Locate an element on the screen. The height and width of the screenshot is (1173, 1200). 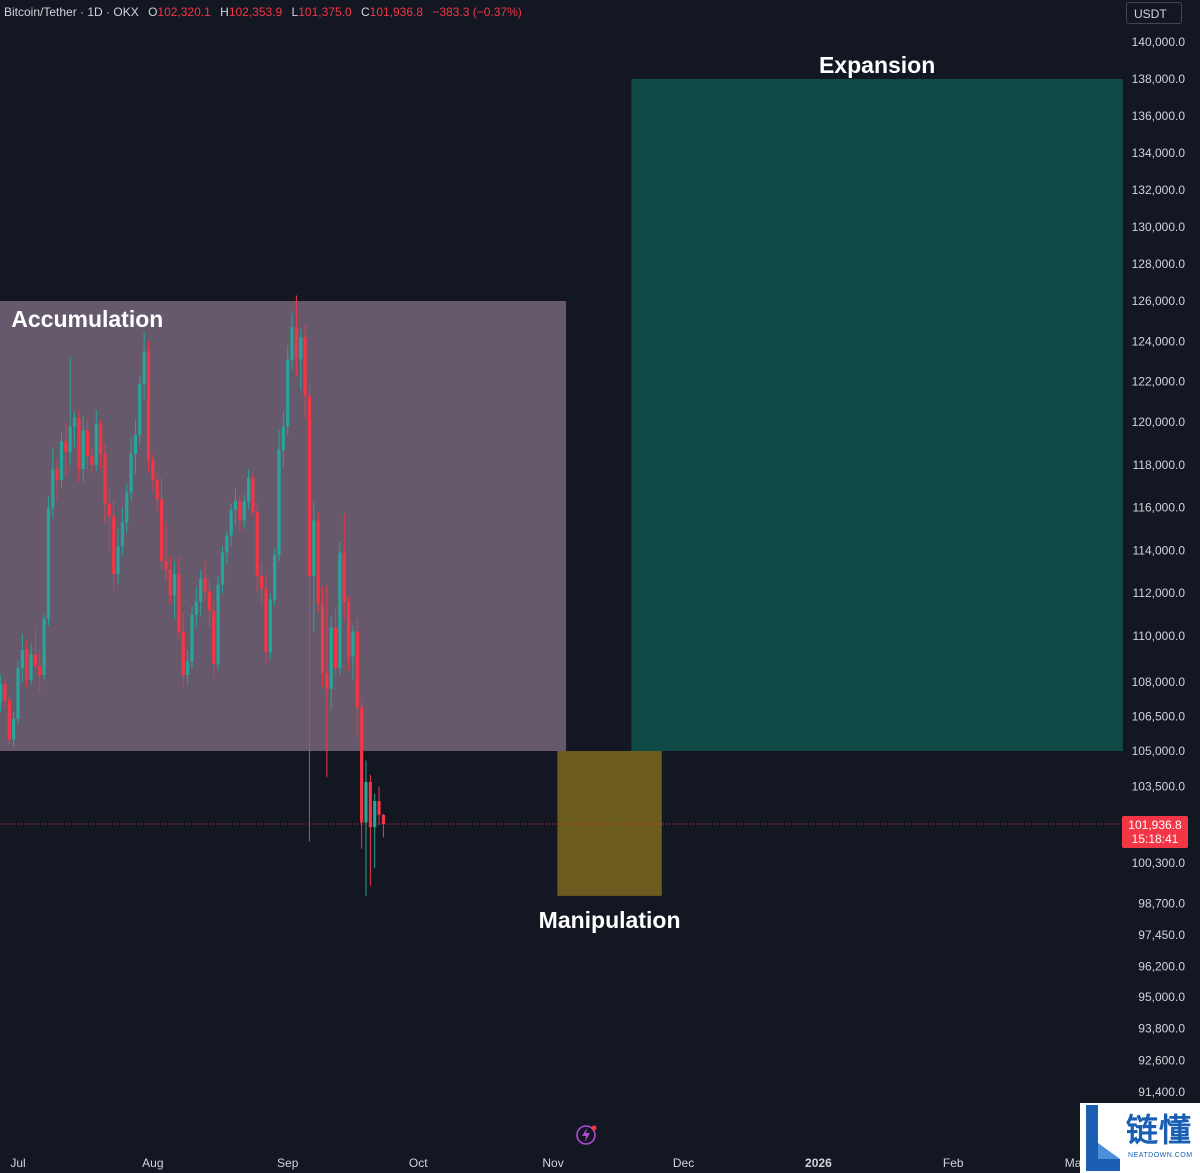
price-tick-label: 138,000.0 is located at coordinates (1159, 79).